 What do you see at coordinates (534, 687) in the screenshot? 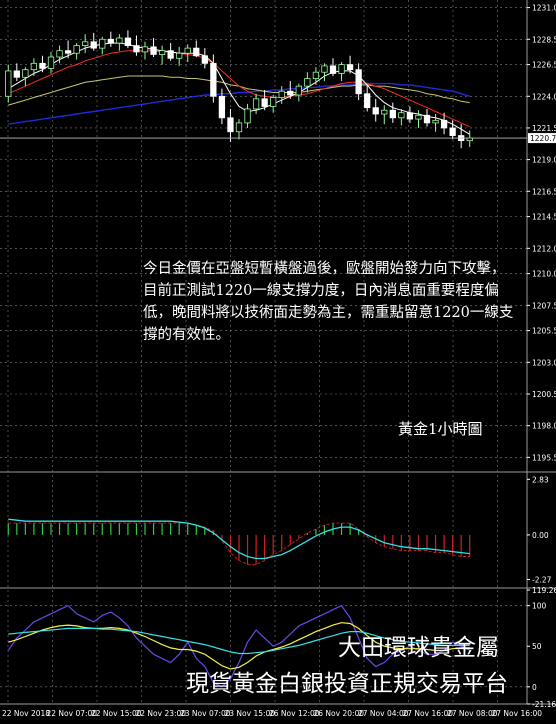
I see `osc-y-tick-label: 0` at bounding box center [534, 687].